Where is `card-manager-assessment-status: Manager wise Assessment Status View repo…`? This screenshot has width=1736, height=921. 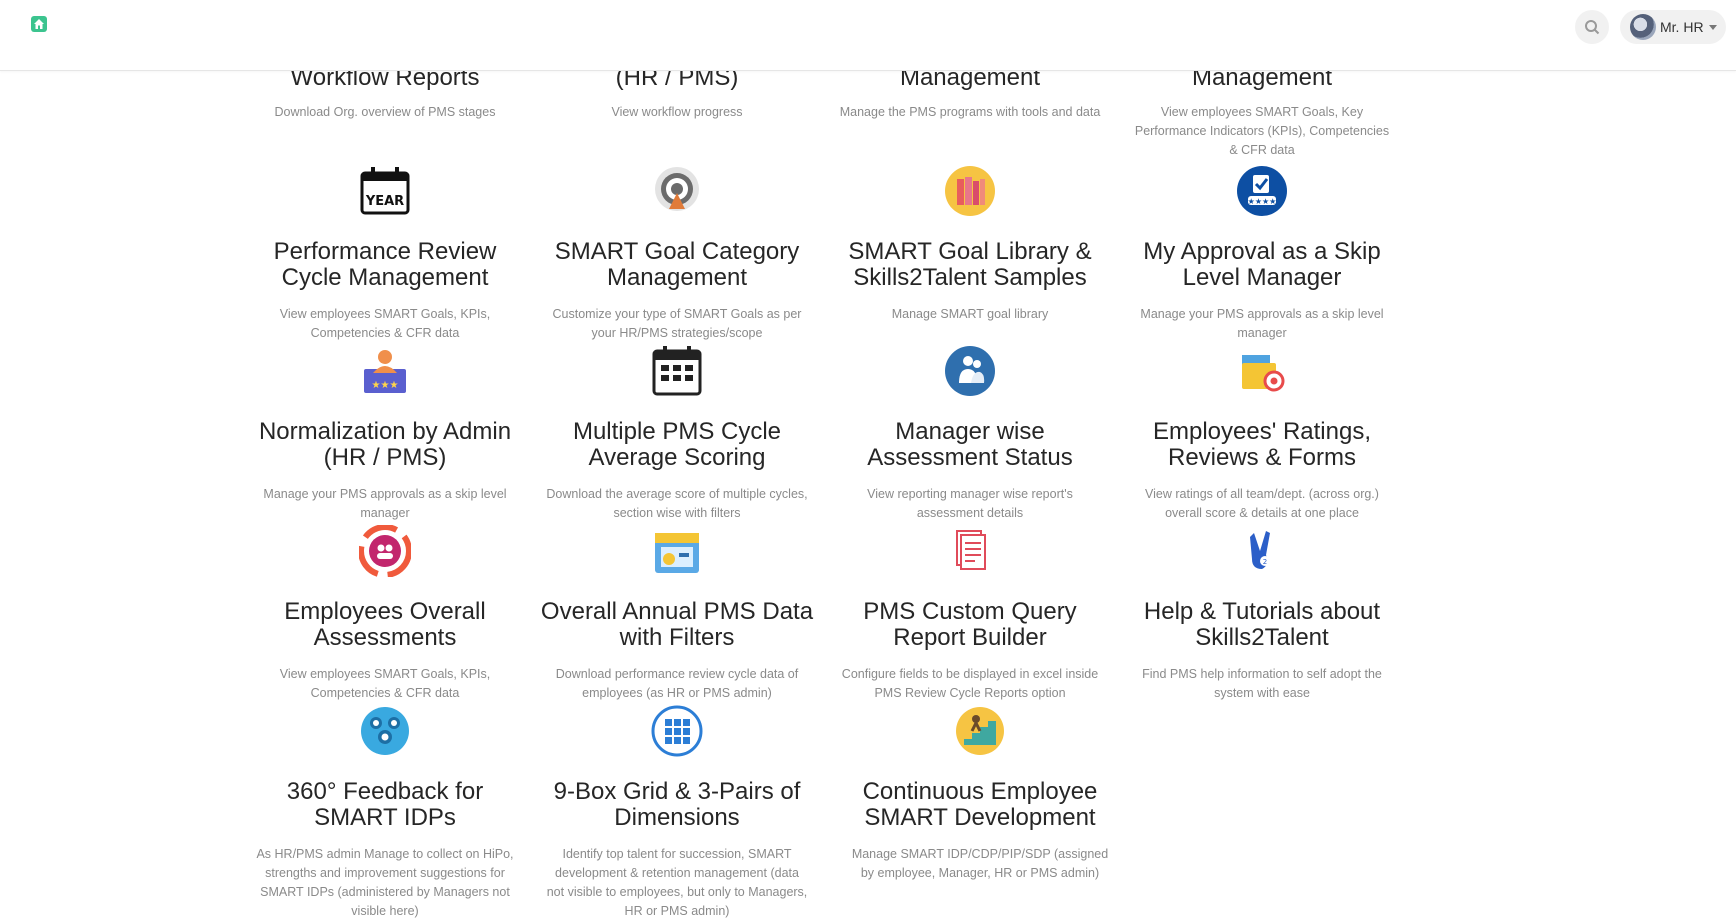
card-manager-assessment-status: Manager wise Assessment Status View repo… is located at coordinates (970, 434).